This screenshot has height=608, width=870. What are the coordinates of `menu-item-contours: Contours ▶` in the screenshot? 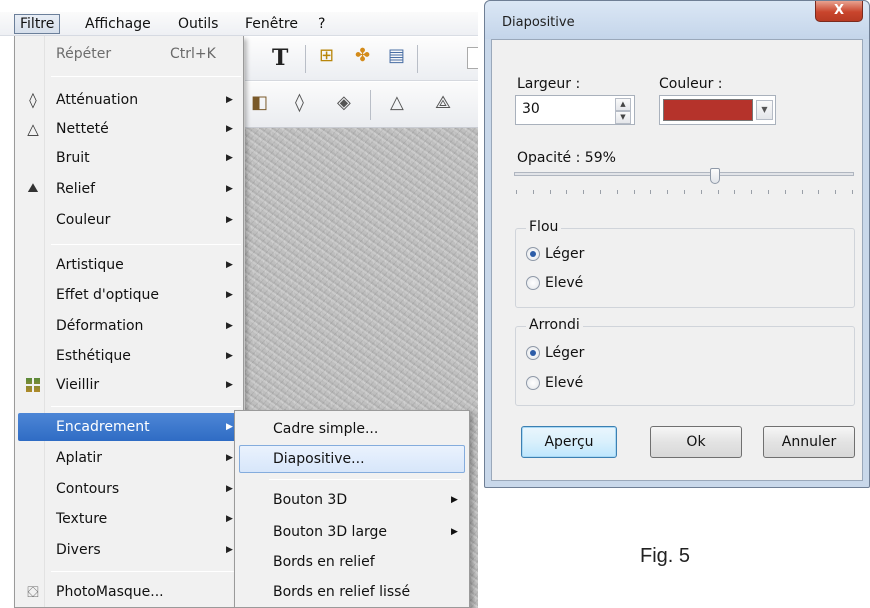 It's located at (129, 489).